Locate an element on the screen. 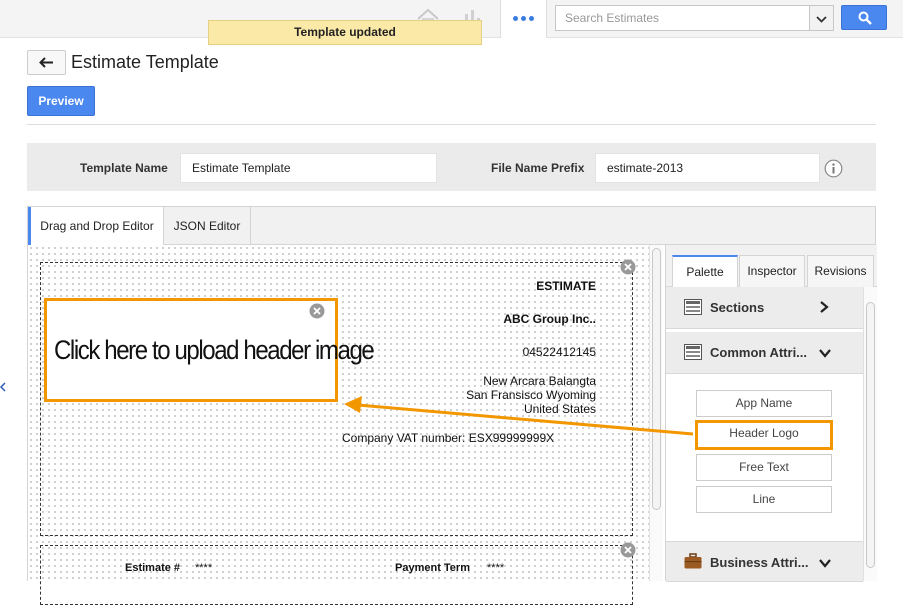 This screenshot has height=605, width=903. toast-notification: Template updated is located at coordinates (345, 32).